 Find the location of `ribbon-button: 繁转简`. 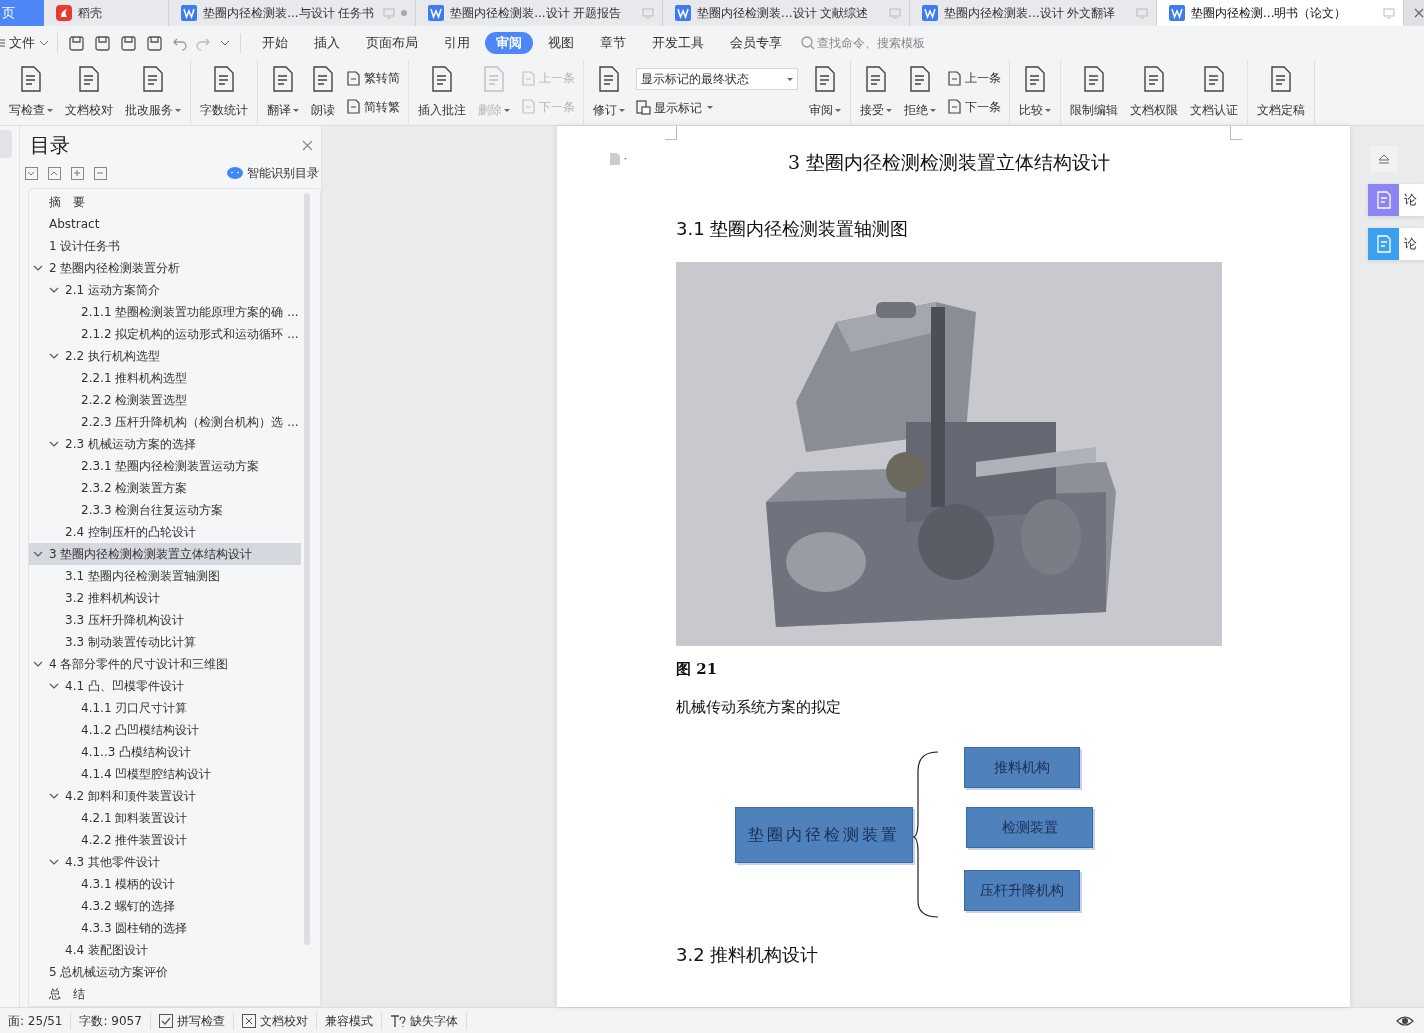

ribbon-button: 繁转简 is located at coordinates (373, 78).